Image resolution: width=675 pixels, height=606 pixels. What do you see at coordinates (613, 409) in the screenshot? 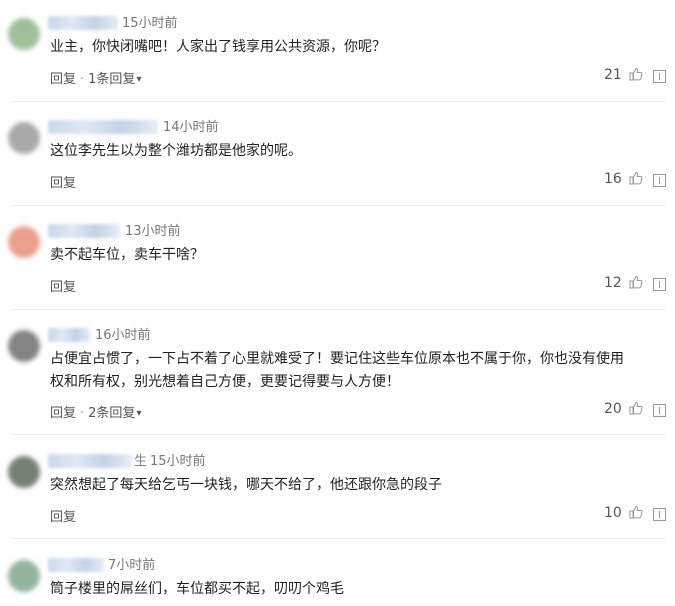
I see `like-count: 20` at bounding box center [613, 409].